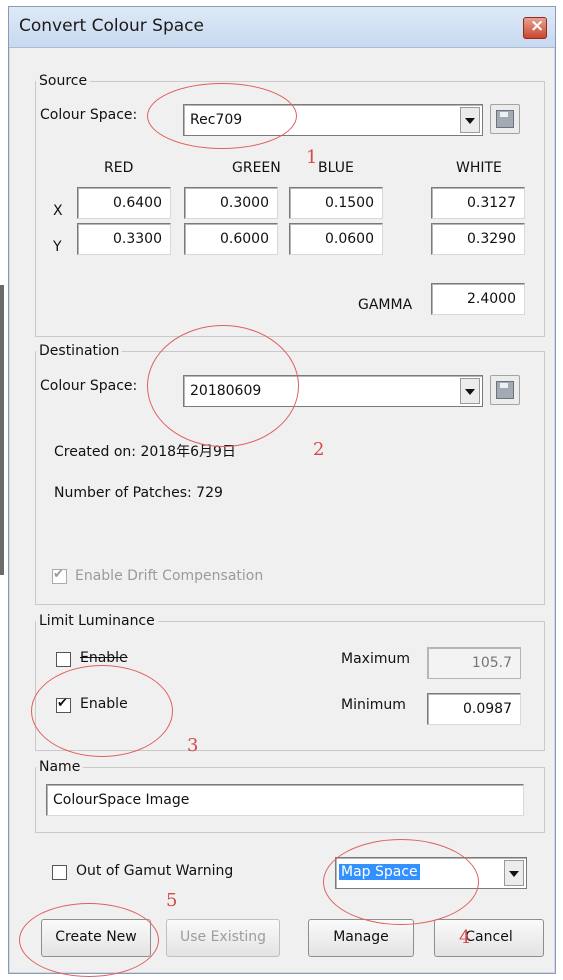 The image size is (563, 980). Describe the element at coordinates (535, 27) in the screenshot. I see `close-button` at that location.